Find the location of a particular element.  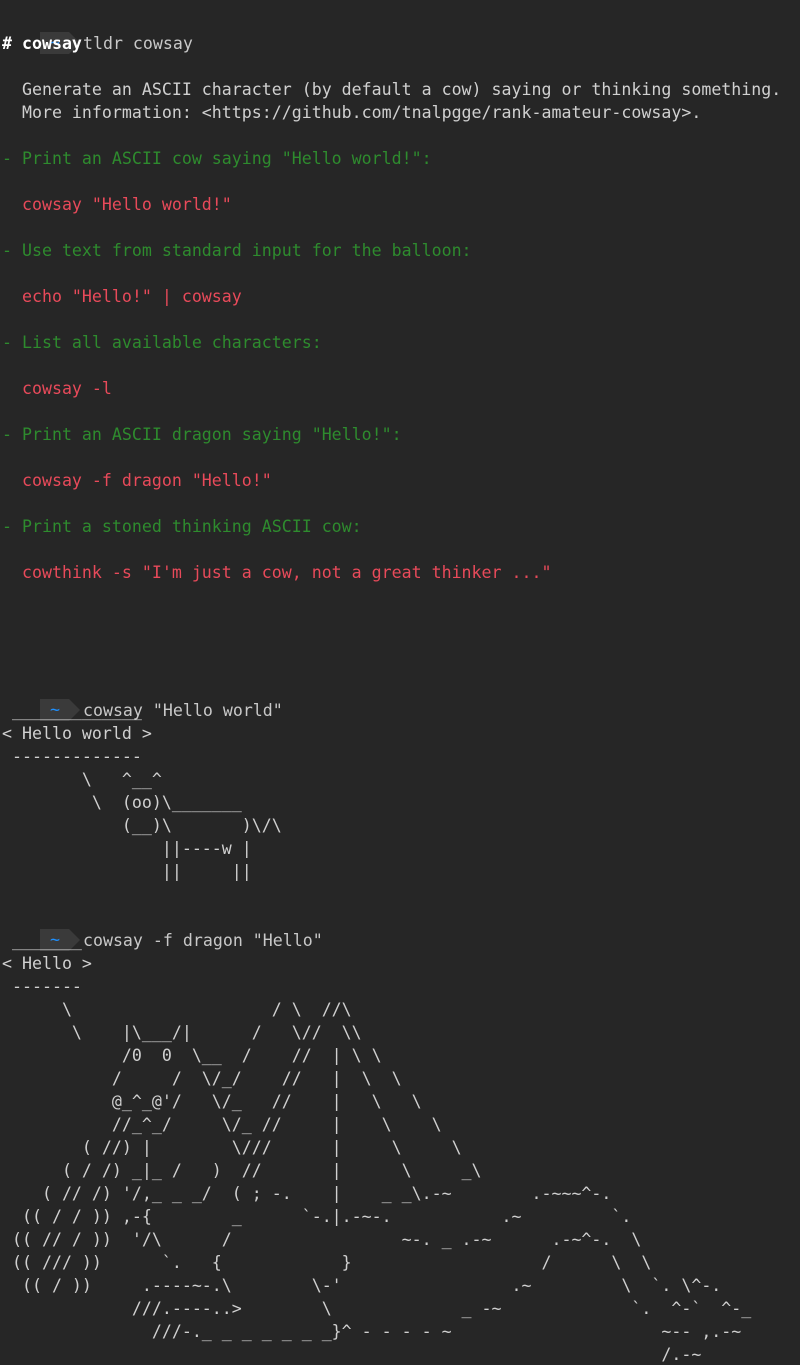

cow-output-line: ------------- is located at coordinates (72, 756).